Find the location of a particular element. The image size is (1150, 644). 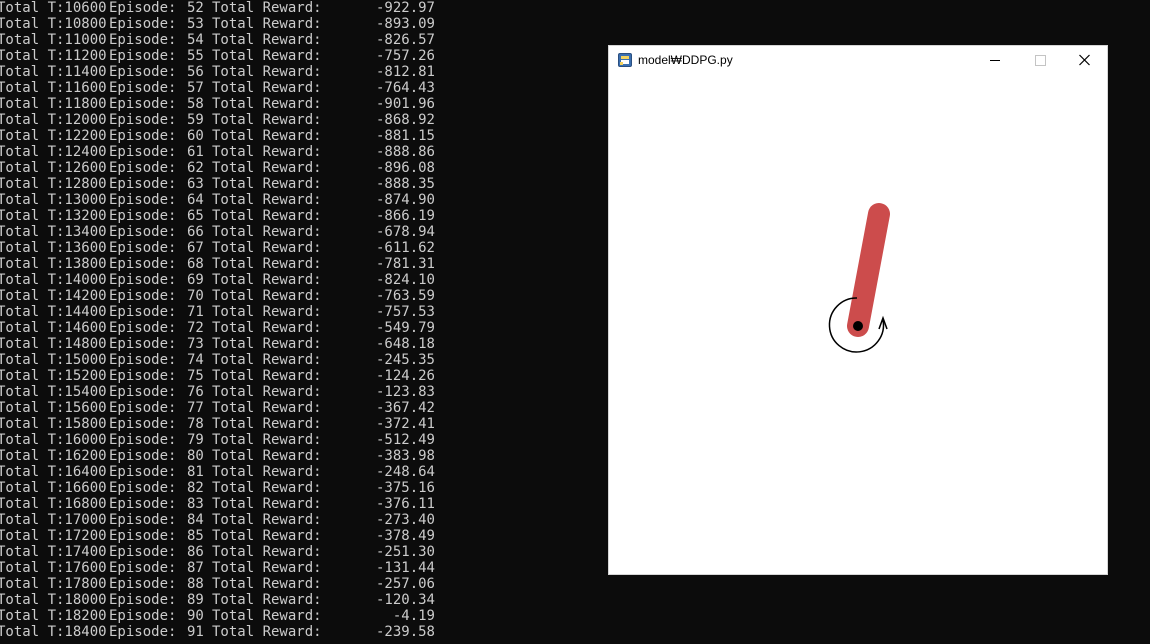

reward-value: -120.34 is located at coordinates (405, 600).